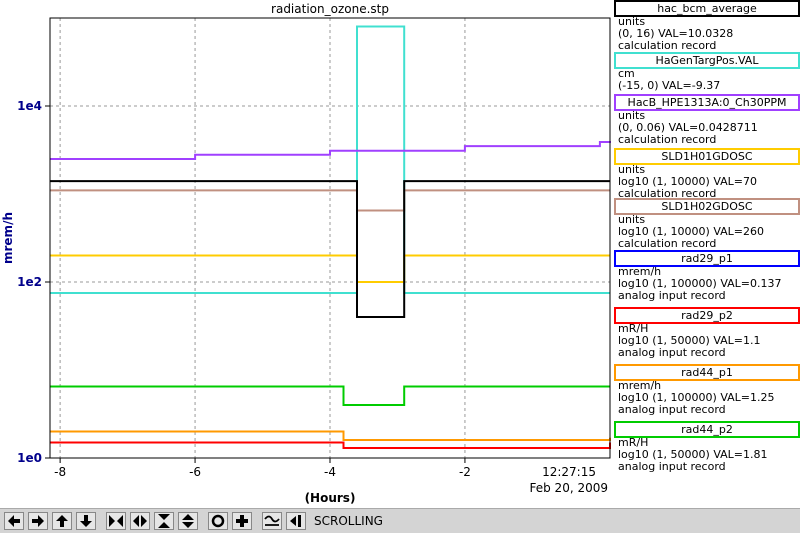  I want to click on x-tick-label: -8, so click(60, 472).